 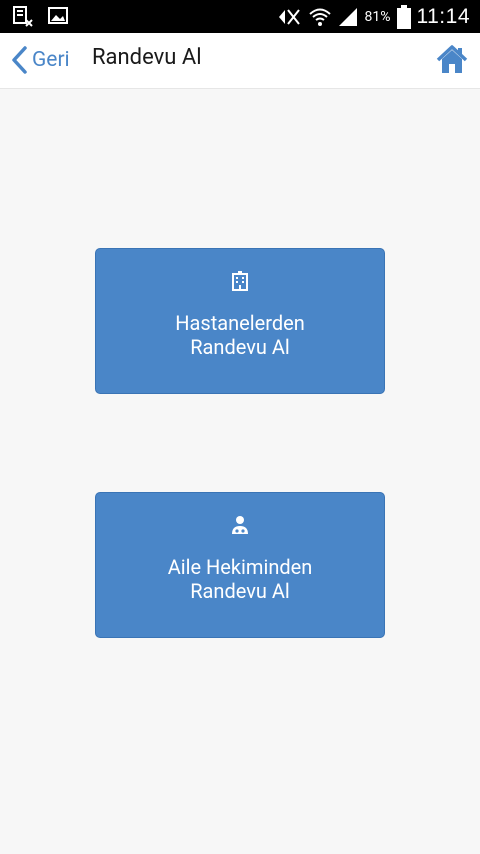 What do you see at coordinates (240, 525) in the screenshot?
I see `doctor-icon` at bounding box center [240, 525].